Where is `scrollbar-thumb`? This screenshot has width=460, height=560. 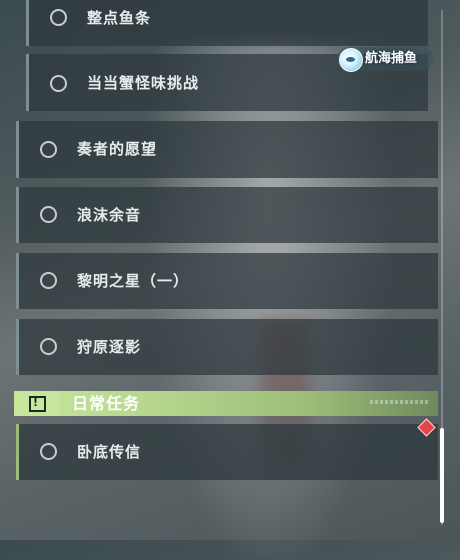
scrollbar-thumb is located at coordinates (442, 475).